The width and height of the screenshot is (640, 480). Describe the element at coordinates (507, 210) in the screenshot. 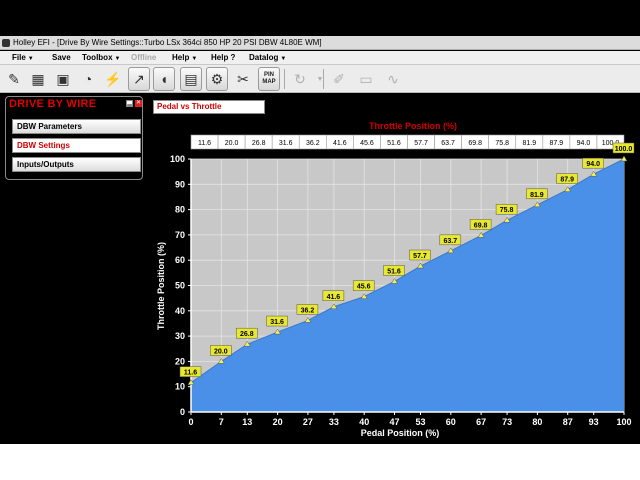

I see `data-label: 75.8` at that location.